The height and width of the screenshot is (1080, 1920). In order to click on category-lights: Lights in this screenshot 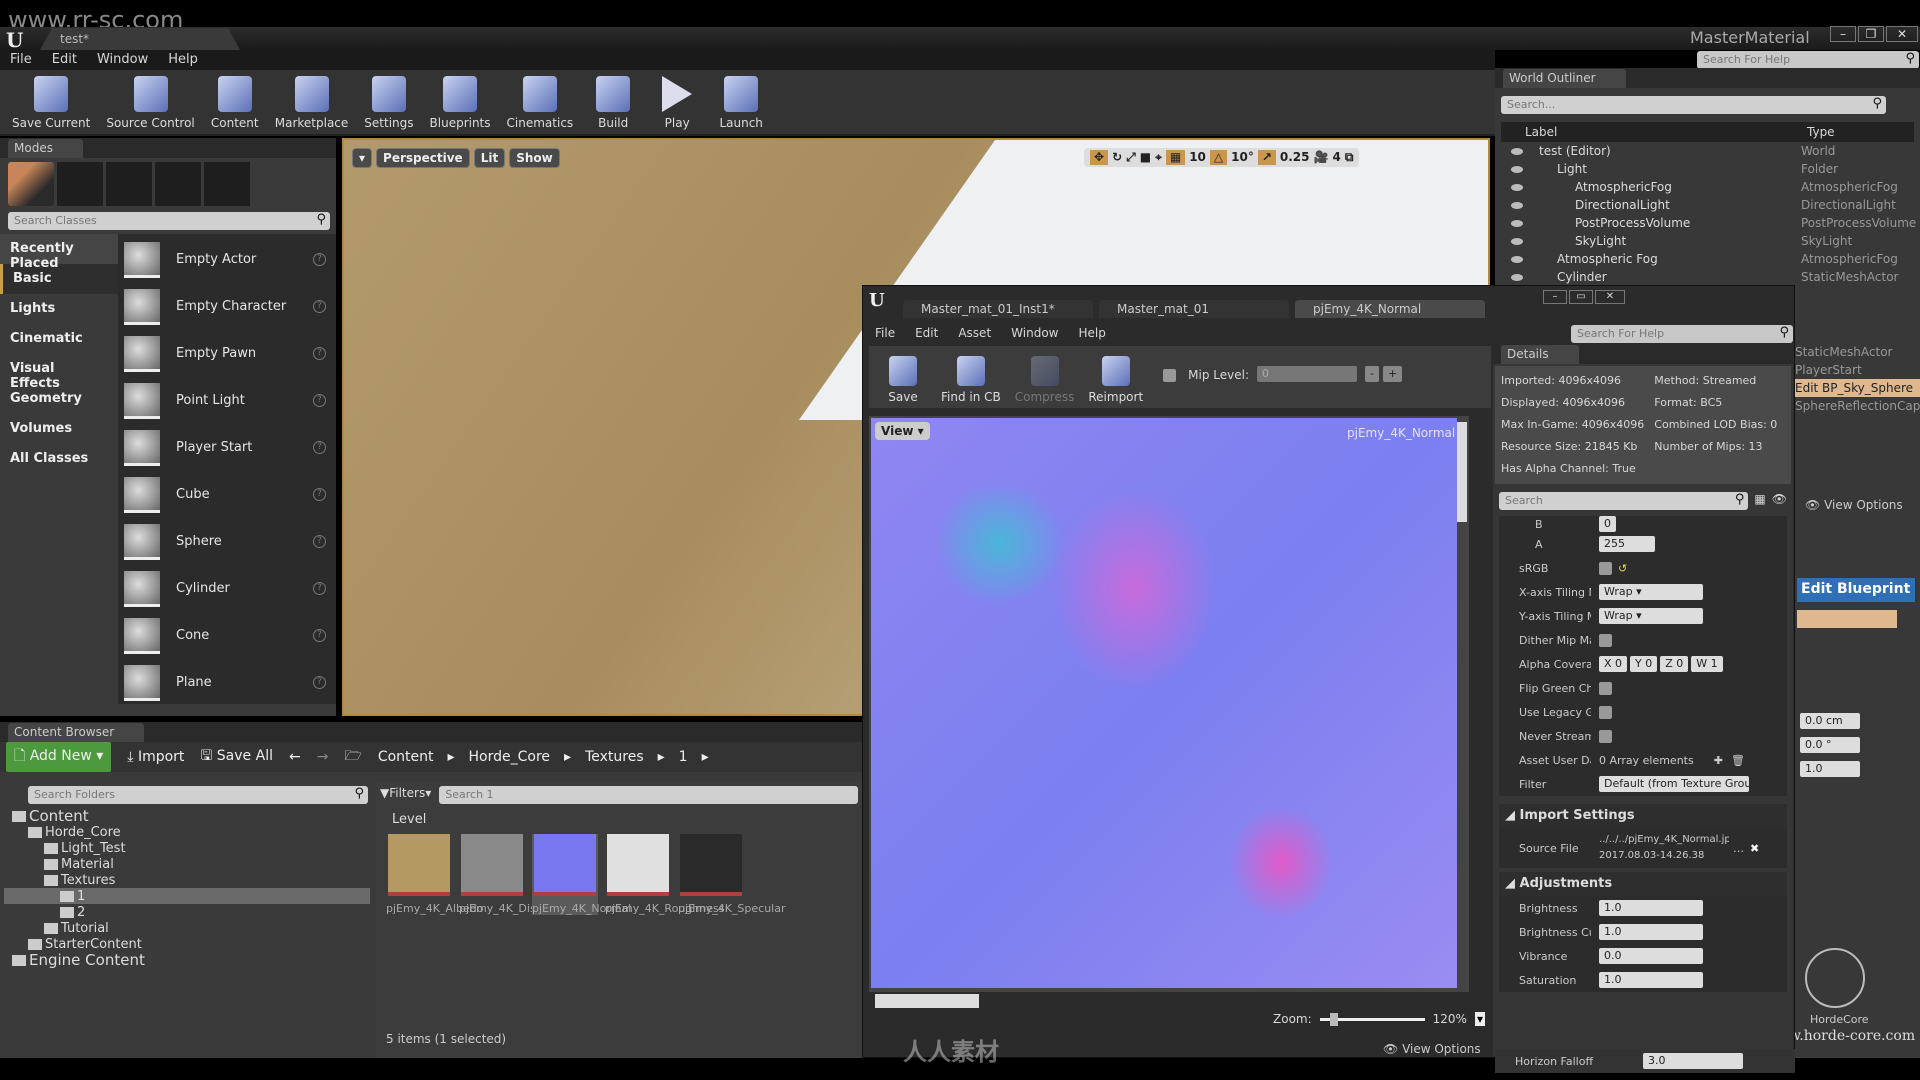, I will do `click(59, 309)`.